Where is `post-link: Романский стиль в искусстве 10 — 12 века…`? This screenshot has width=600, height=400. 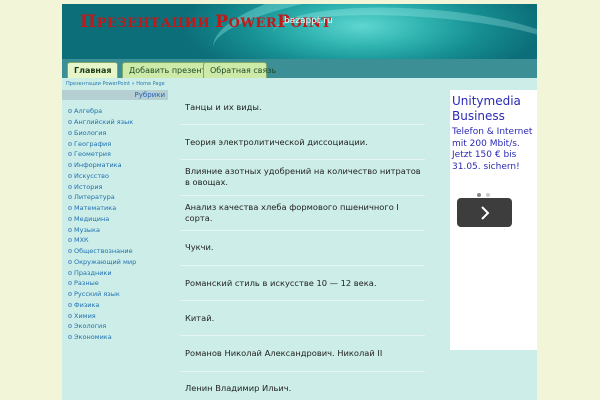 post-link: Романский стиль в искусстве 10 — 12 века… is located at coordinates (302, 284).